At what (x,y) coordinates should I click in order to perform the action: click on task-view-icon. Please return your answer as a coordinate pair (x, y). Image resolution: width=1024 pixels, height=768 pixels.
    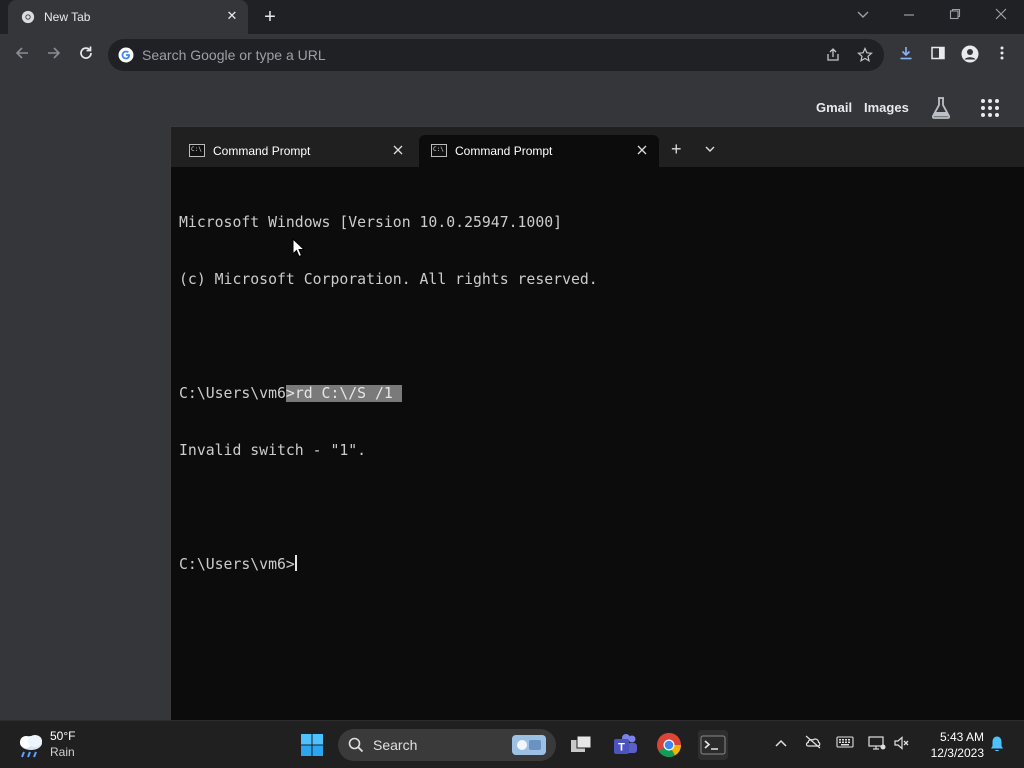
    Looking at the image, I should click on (581, 745).